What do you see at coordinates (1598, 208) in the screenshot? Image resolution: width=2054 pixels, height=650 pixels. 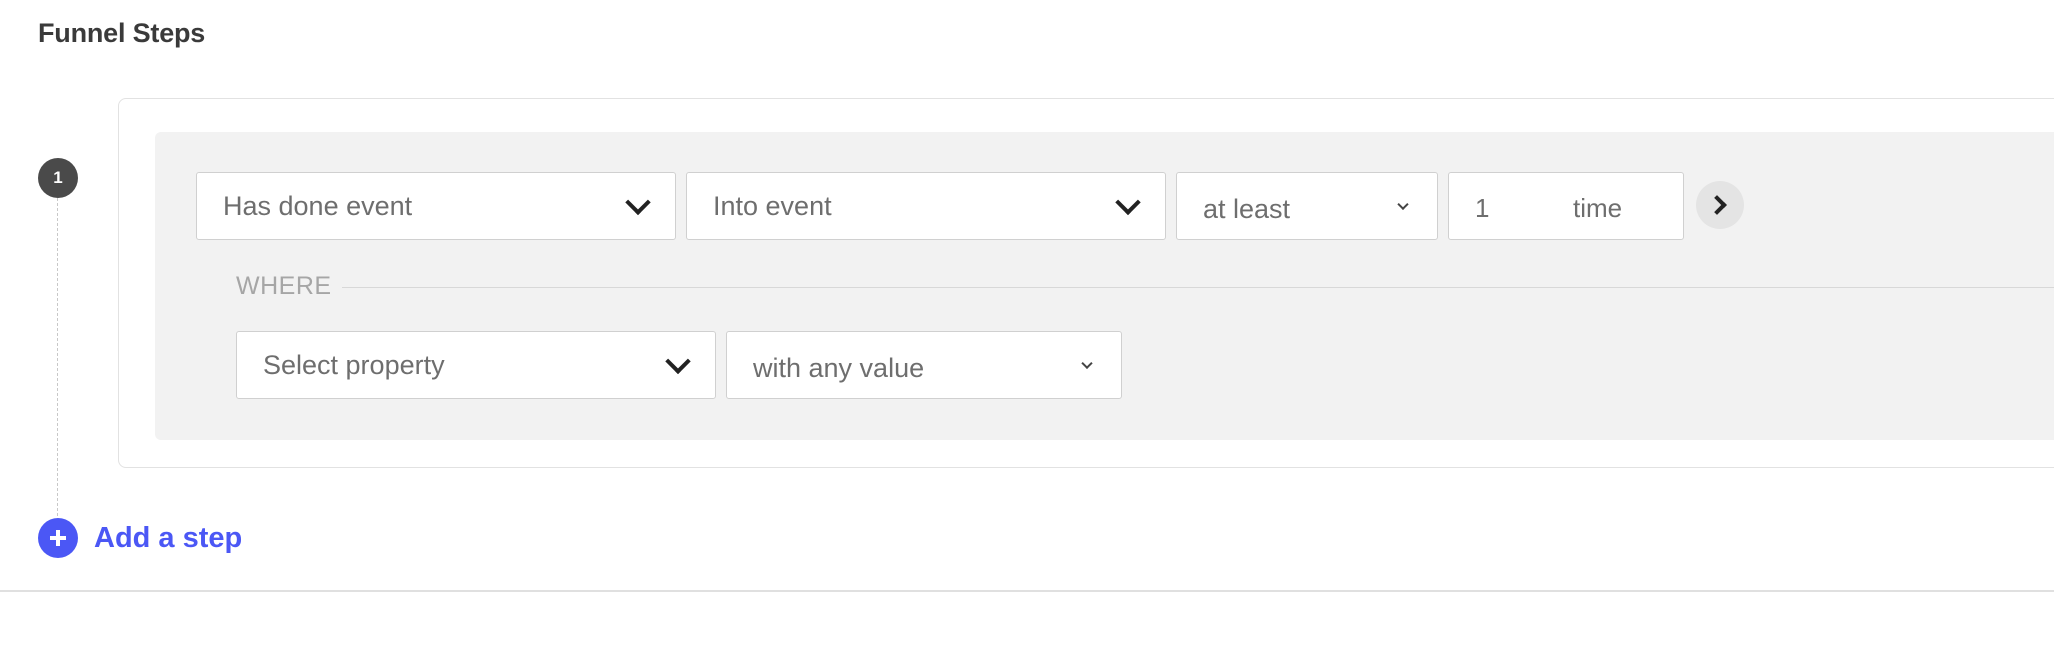 I see `frequency-unit-label: time` at bounding box center [1598, 208].